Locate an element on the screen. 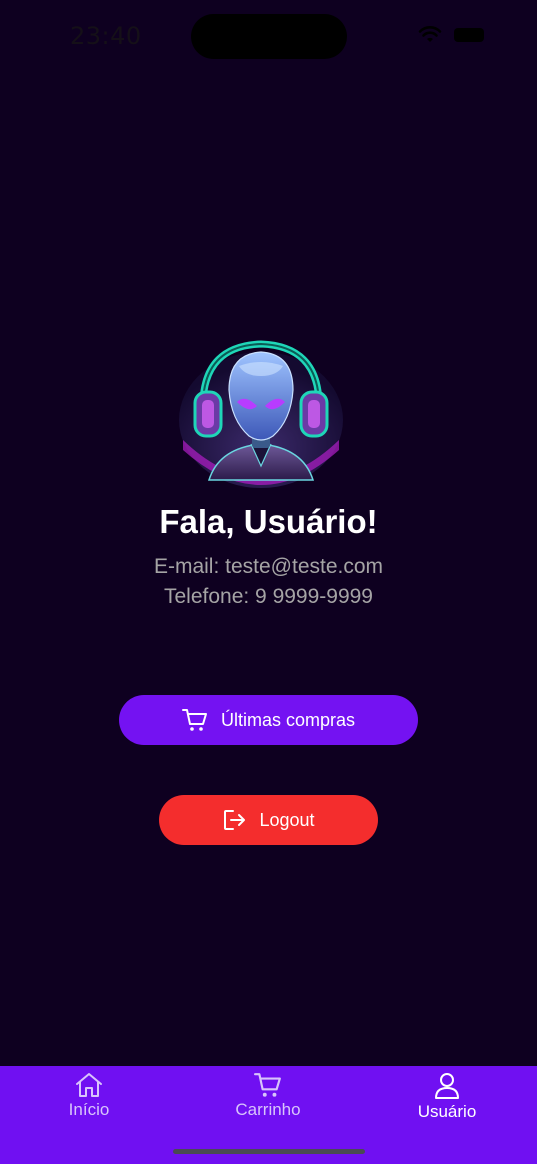 The image size is (537, 1164). wifi-icon is located at coordinates (430, 34).